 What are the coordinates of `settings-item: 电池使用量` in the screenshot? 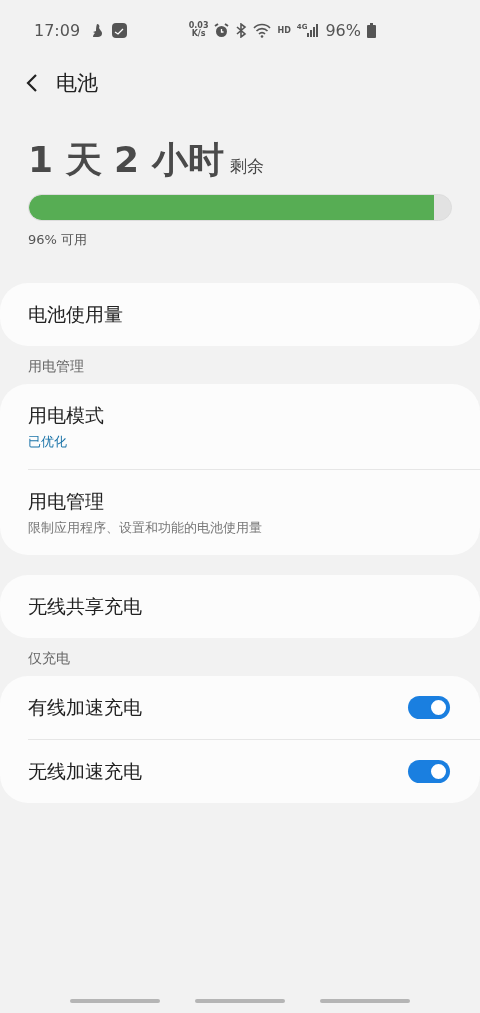 It's located at (240, 314).